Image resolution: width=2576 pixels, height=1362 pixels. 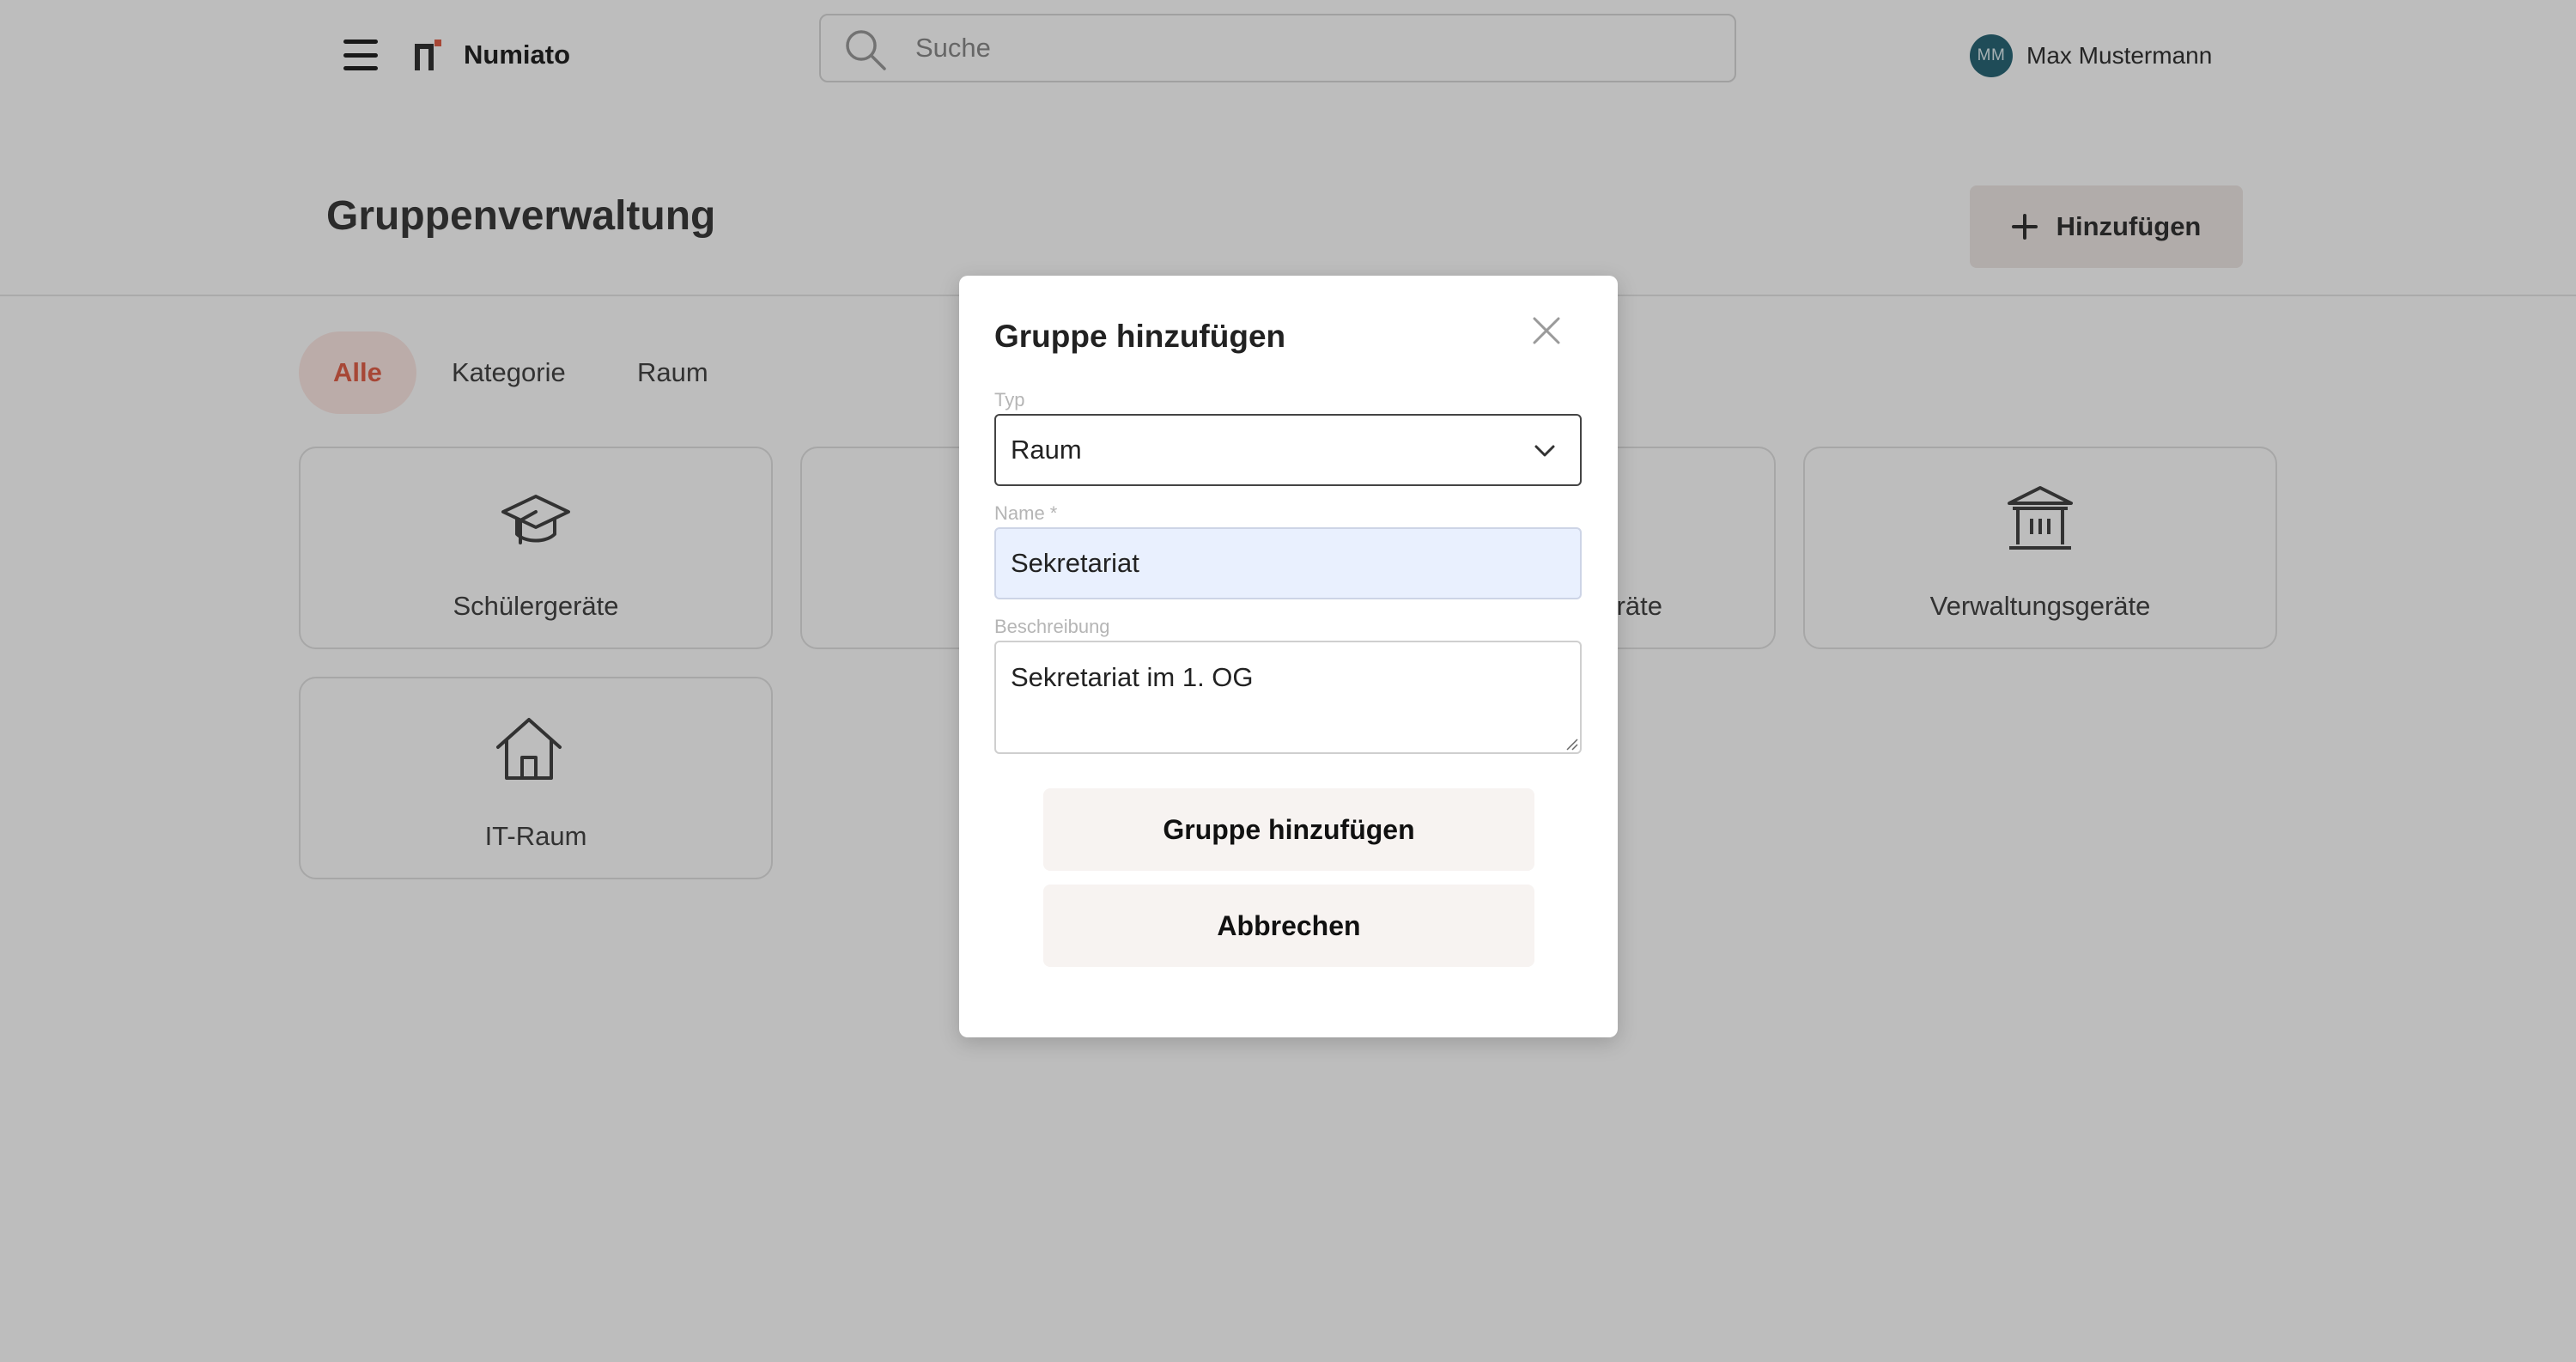 What do you see at coordinates (1140, 336) in the screenshot?
I see `dialog-title: Gruppe hinzufügen` at bounding box center [1140, 336].